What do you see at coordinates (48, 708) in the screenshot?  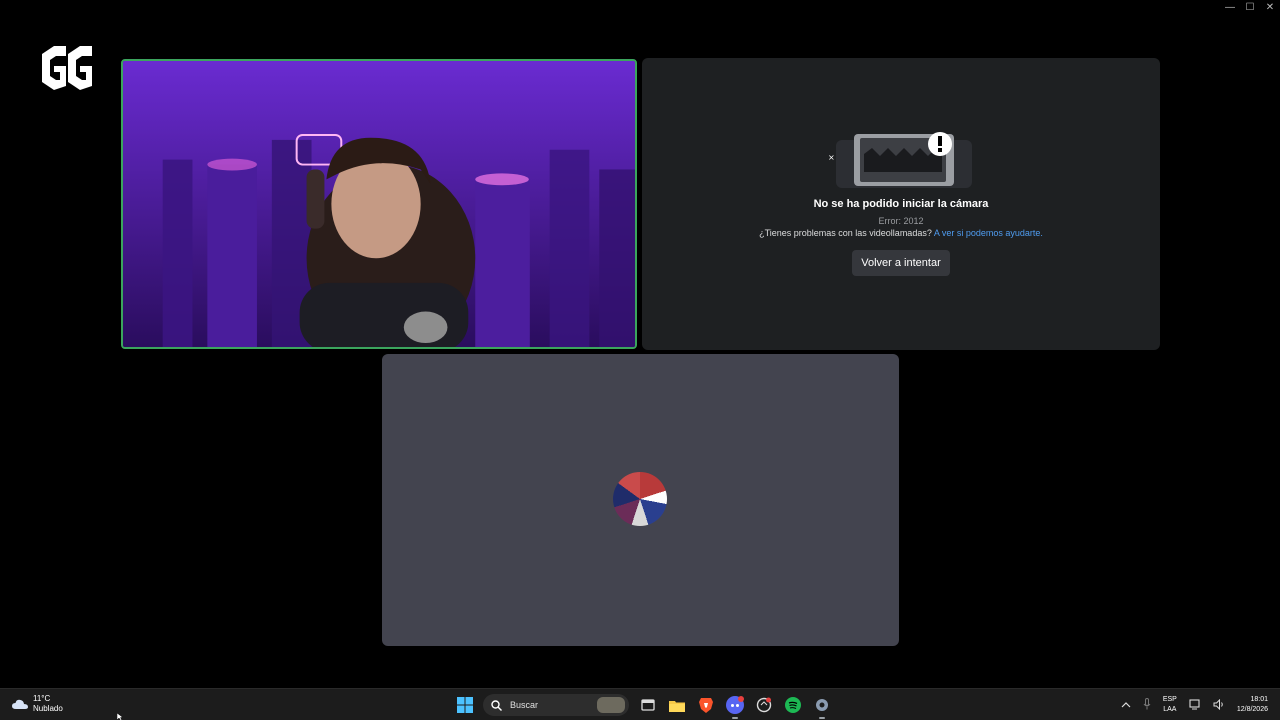 I see `weather-desc: Nublado` at bounding box center [48, 708].